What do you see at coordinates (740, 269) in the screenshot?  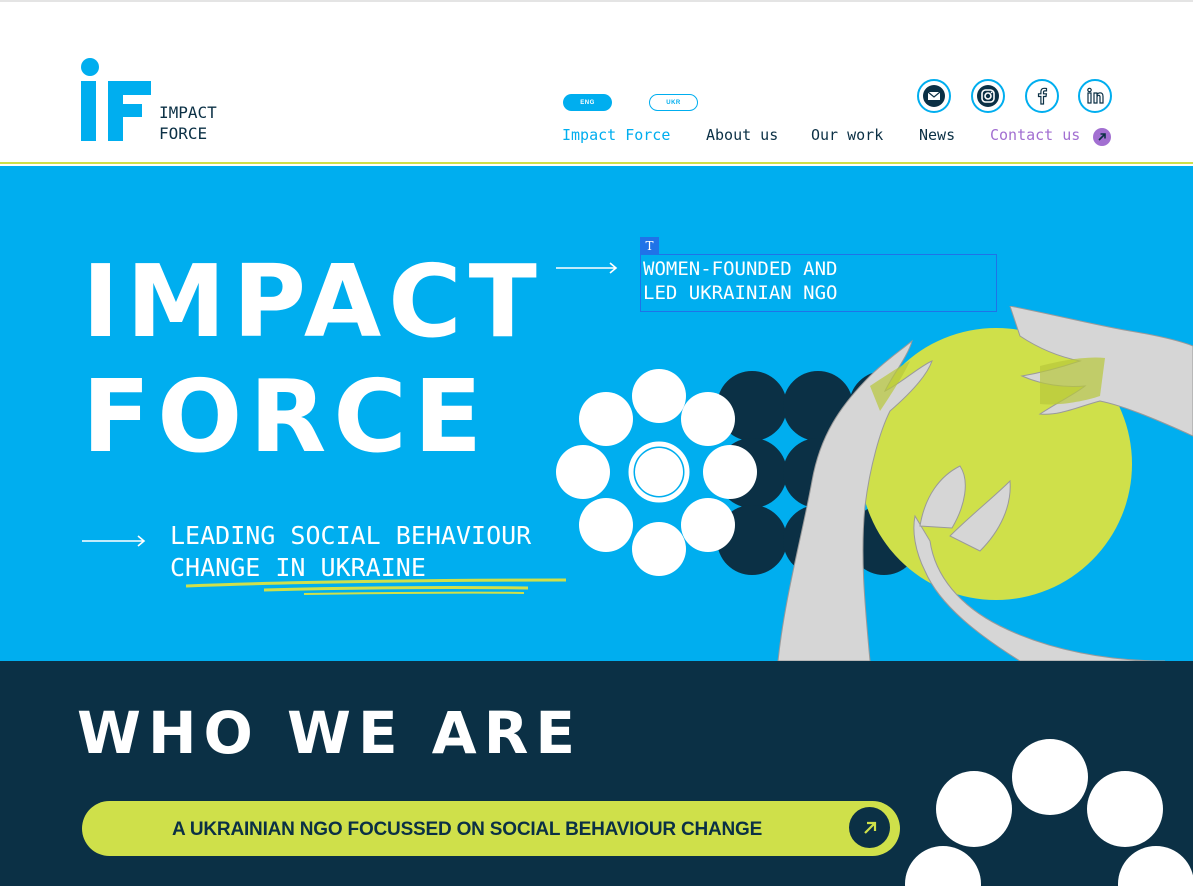 I see `tagline-line-1: WOMEN-FOUNDED AND` at bounding box center [740, 269].